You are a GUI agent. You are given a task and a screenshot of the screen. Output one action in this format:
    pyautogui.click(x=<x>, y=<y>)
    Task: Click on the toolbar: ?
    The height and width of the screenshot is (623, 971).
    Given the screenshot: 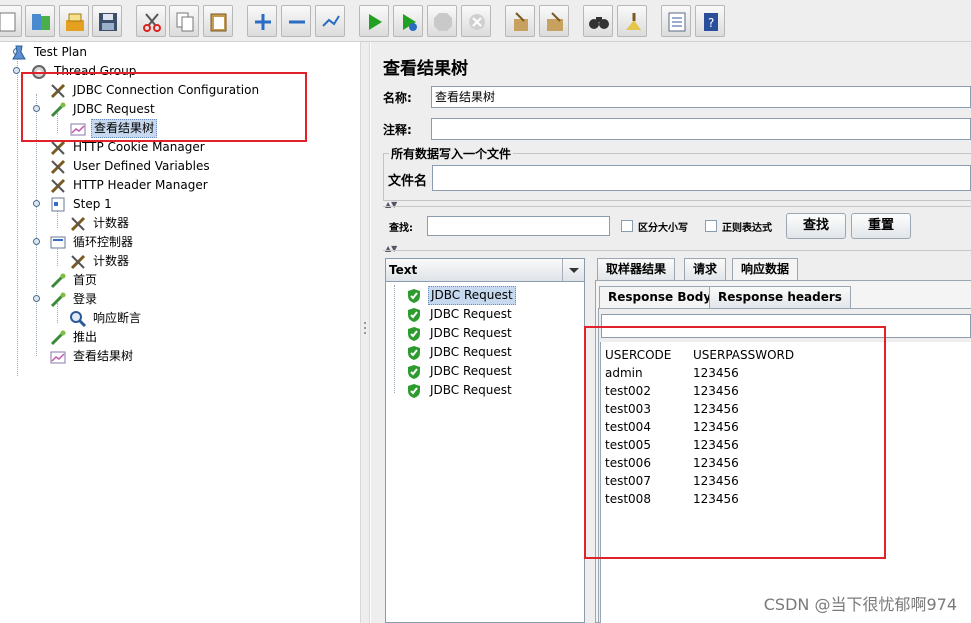 What is the action you would take?
    pyautogui.click(x=485, y=21)
    